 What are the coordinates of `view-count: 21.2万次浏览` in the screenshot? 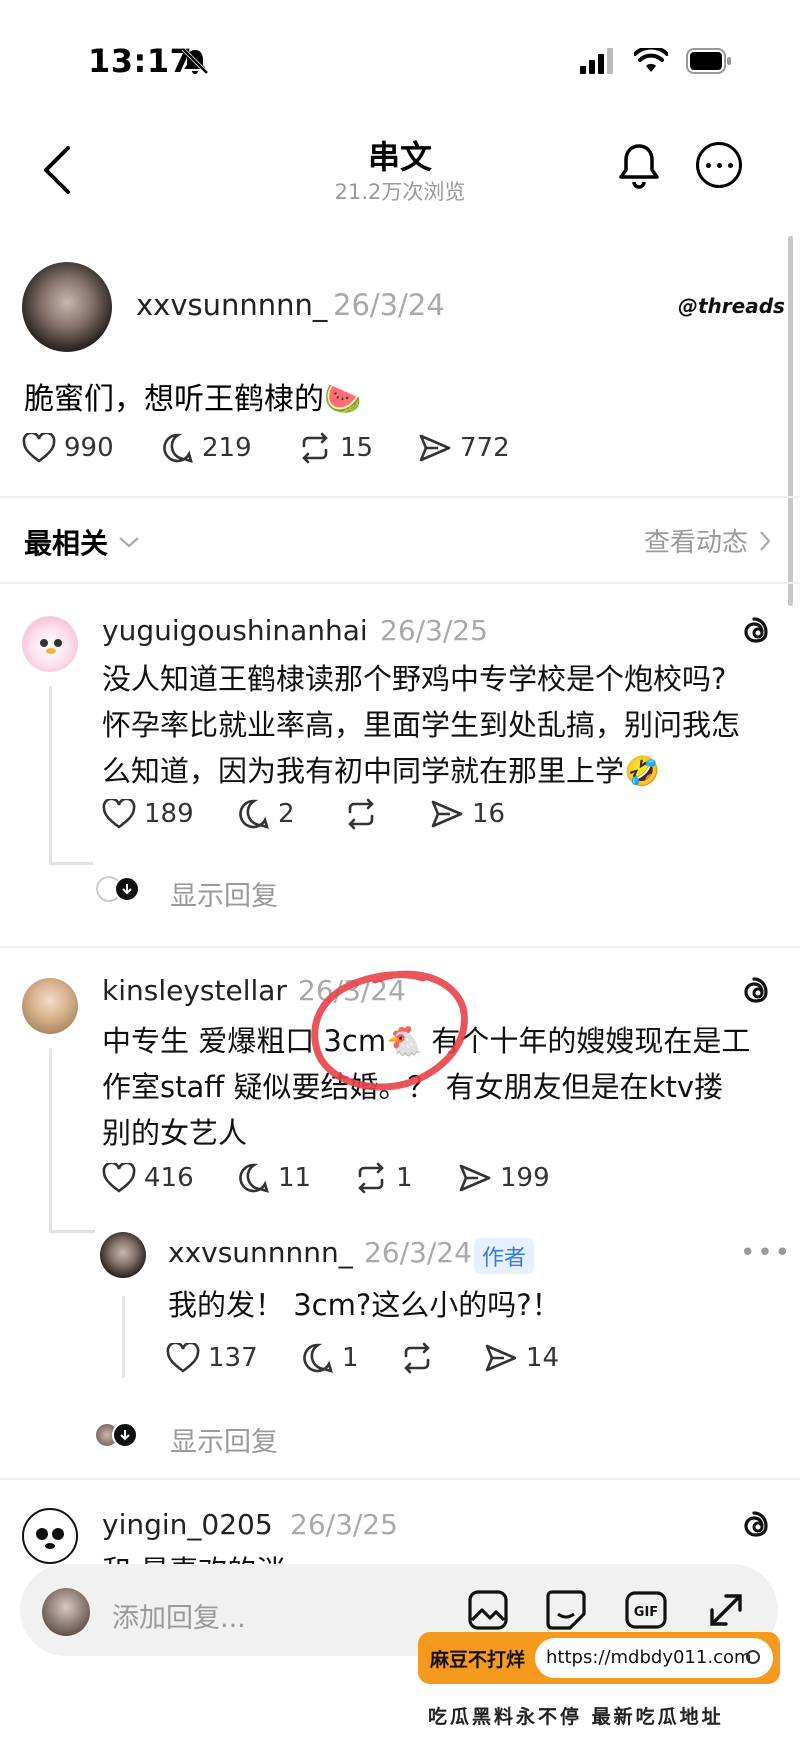 It's located at (400, 192).